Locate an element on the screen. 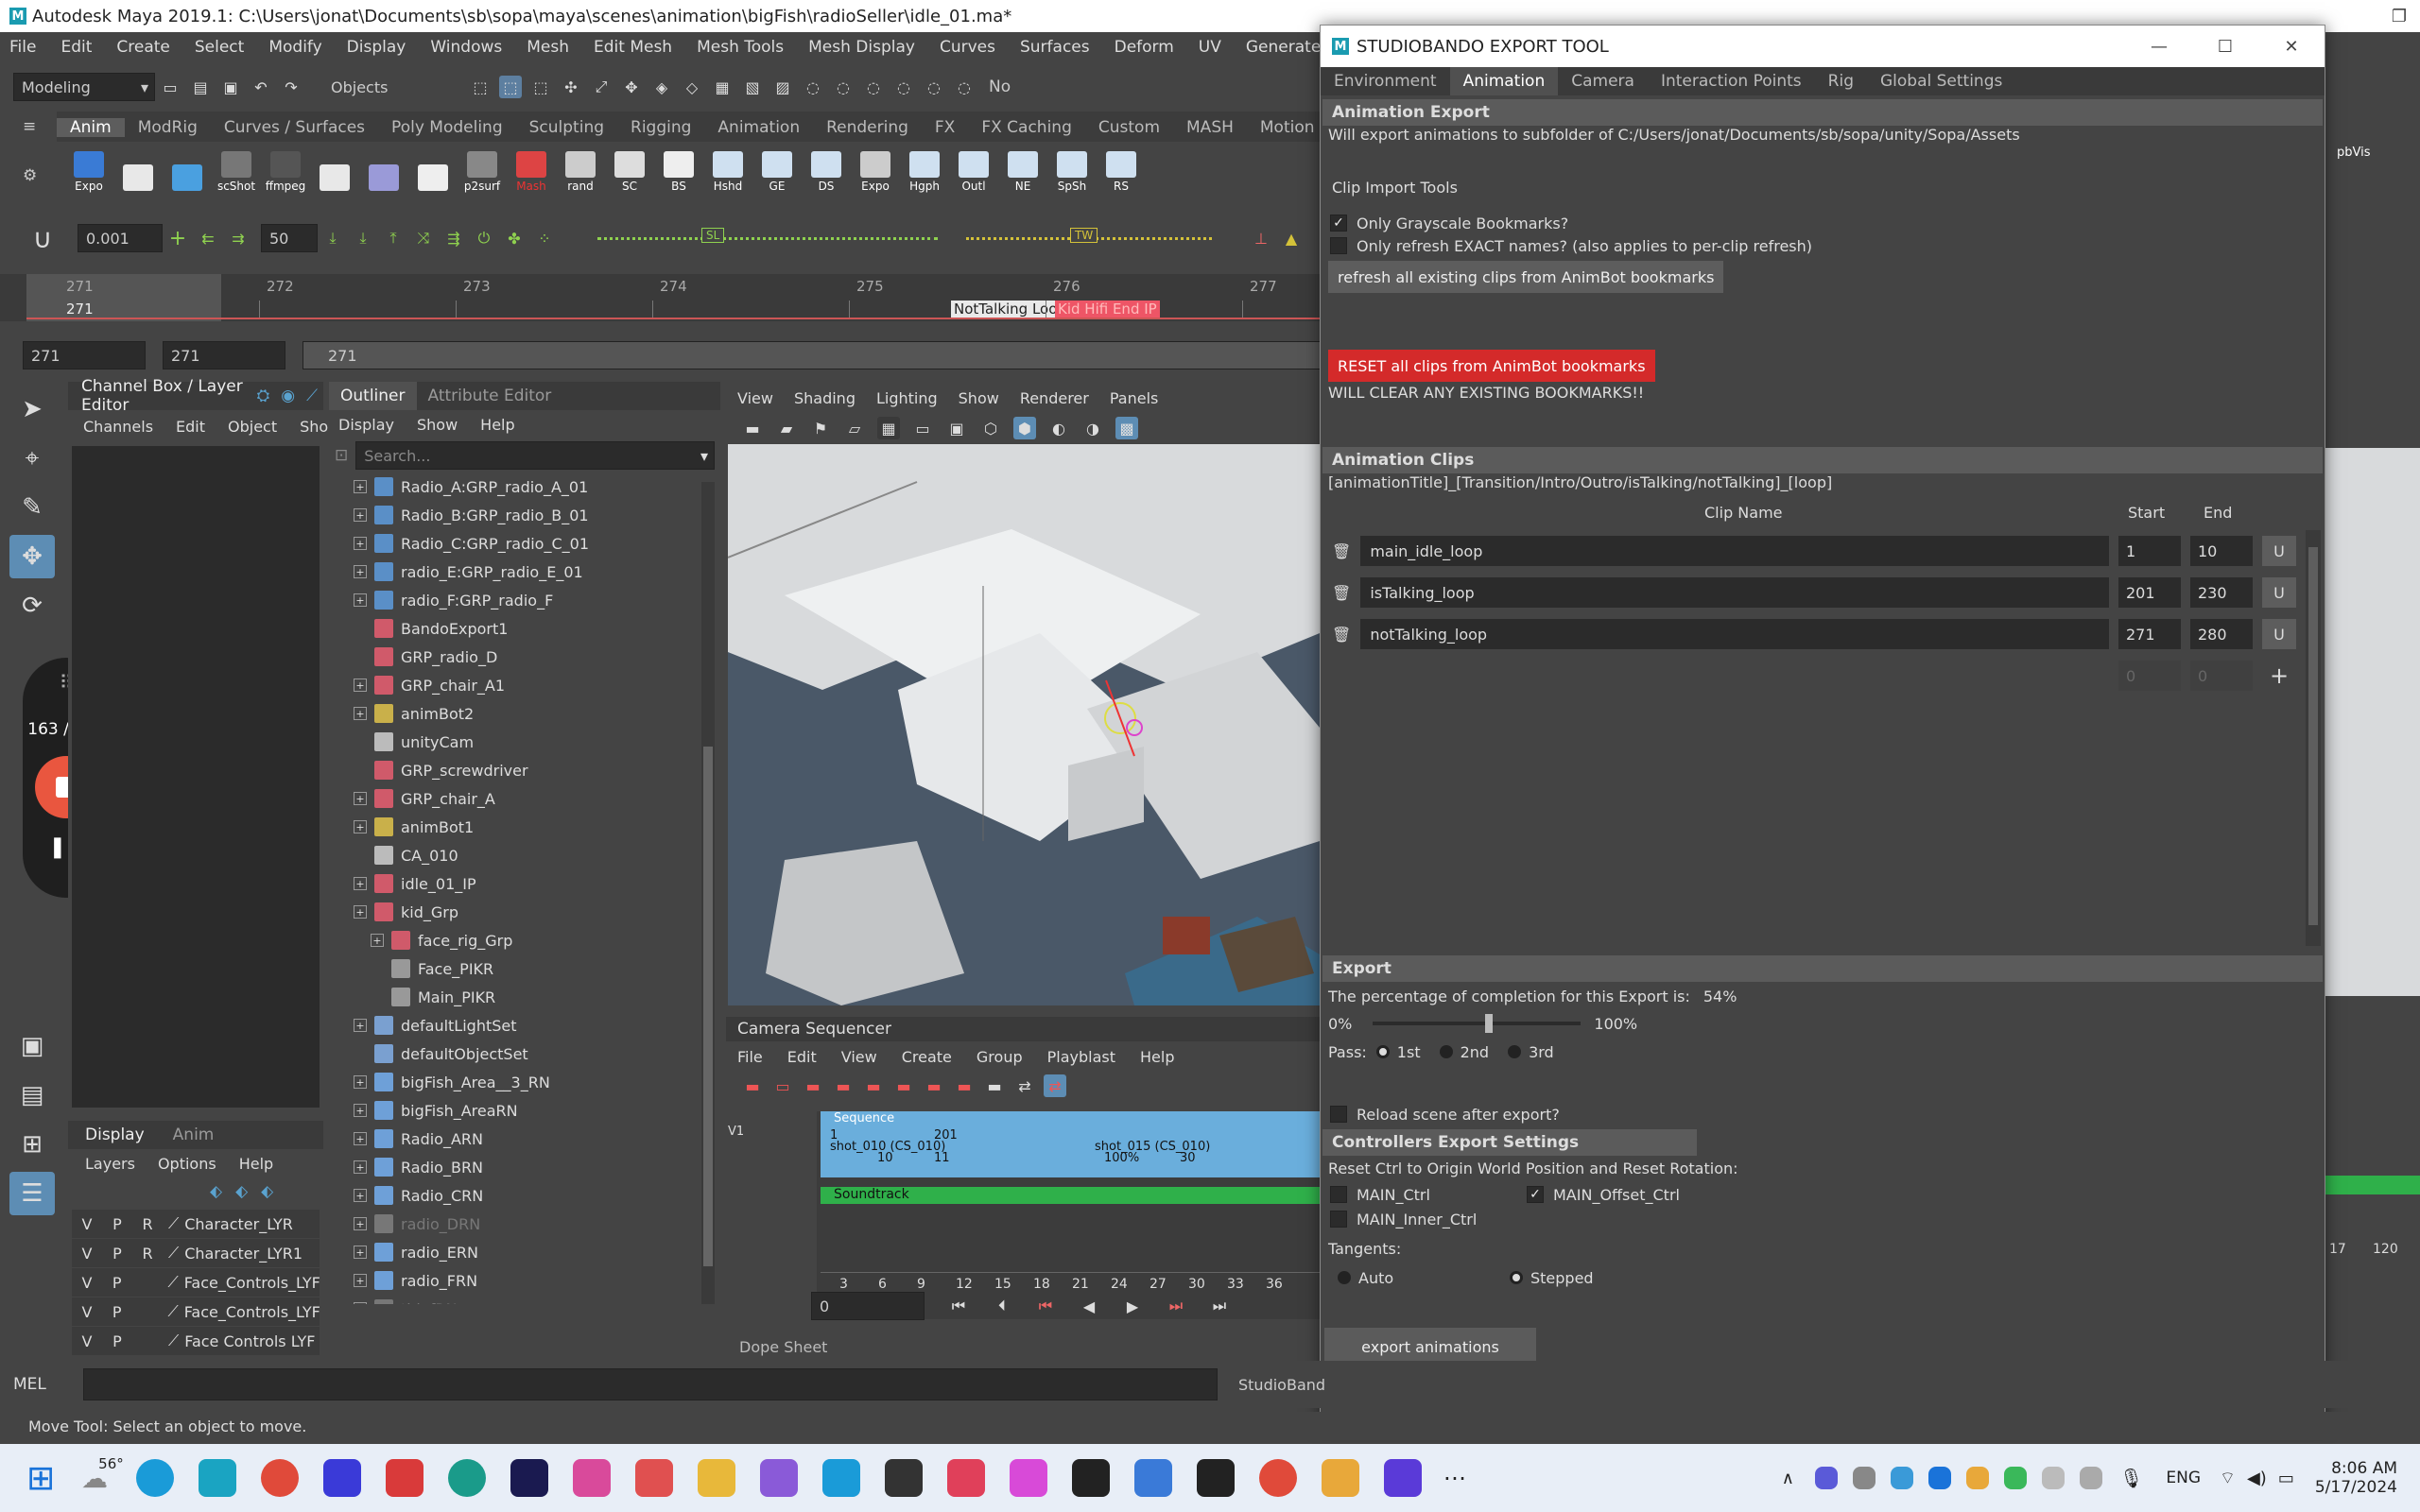 Image resolution: width=2420 pixels, height=1512 pixels. render-frame-icon: ▦ is located at coordinates (722, 87).